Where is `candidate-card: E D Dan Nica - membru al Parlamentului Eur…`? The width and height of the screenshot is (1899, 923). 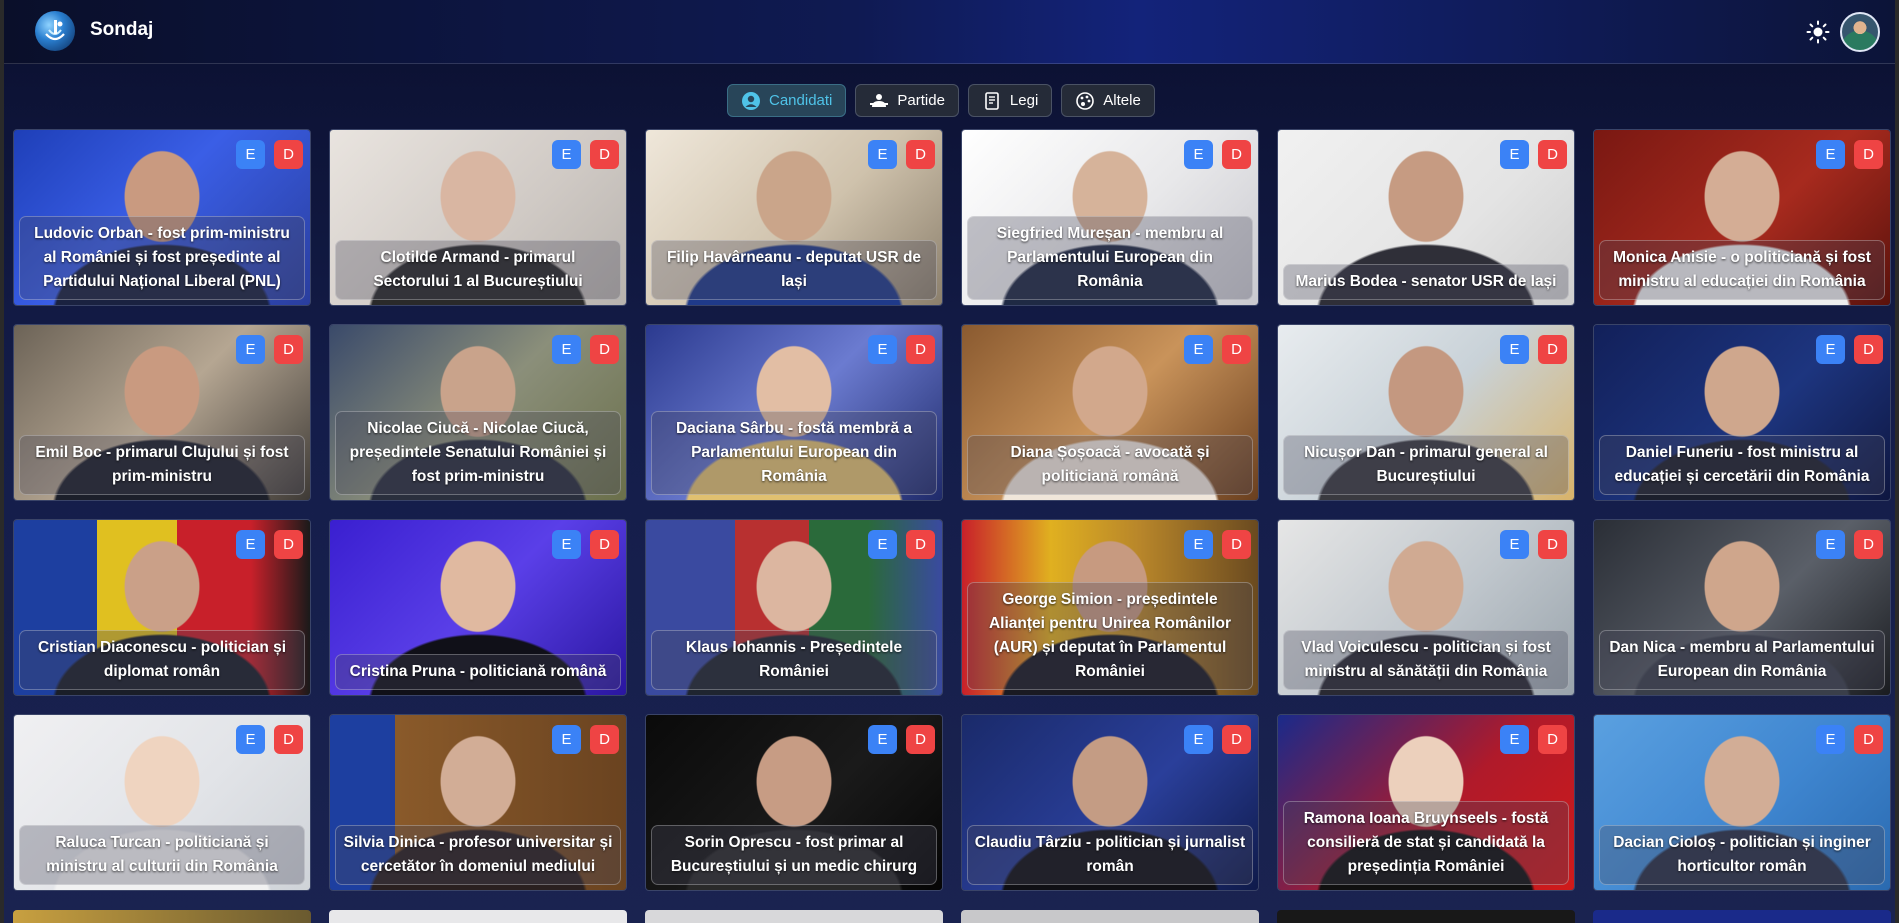
candidate-card: E D Dan Nica - membru al Parlamentului Eur… is located at coordinates (1742, 607).